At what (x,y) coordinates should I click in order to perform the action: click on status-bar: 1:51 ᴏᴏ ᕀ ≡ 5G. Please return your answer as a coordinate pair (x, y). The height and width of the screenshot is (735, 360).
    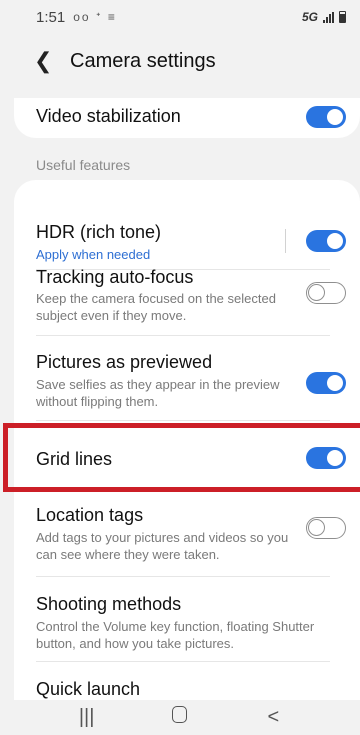
    Looking at the image, I should click on (180, 17).